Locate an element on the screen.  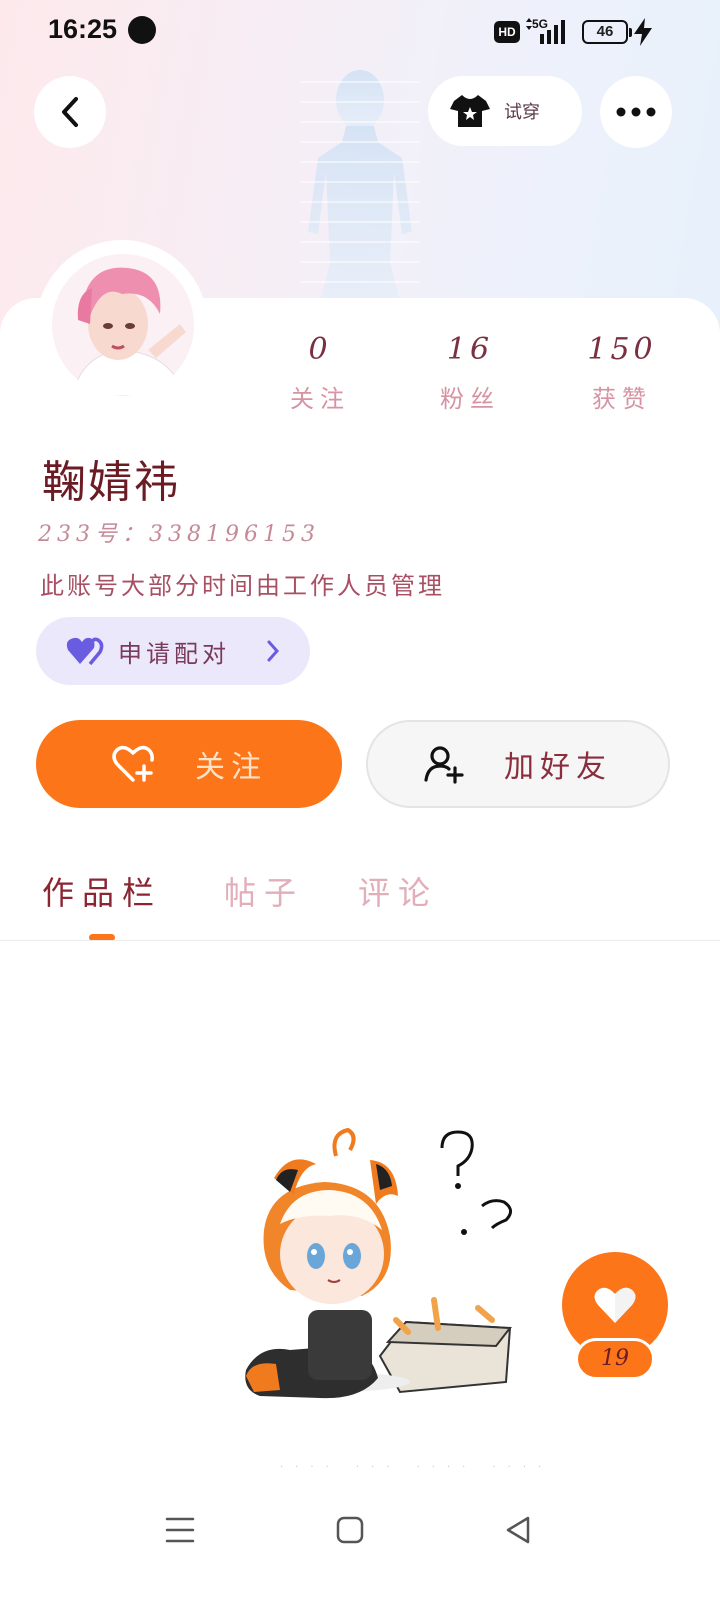
like-count: 19 is located at coordinates (615, 1359).